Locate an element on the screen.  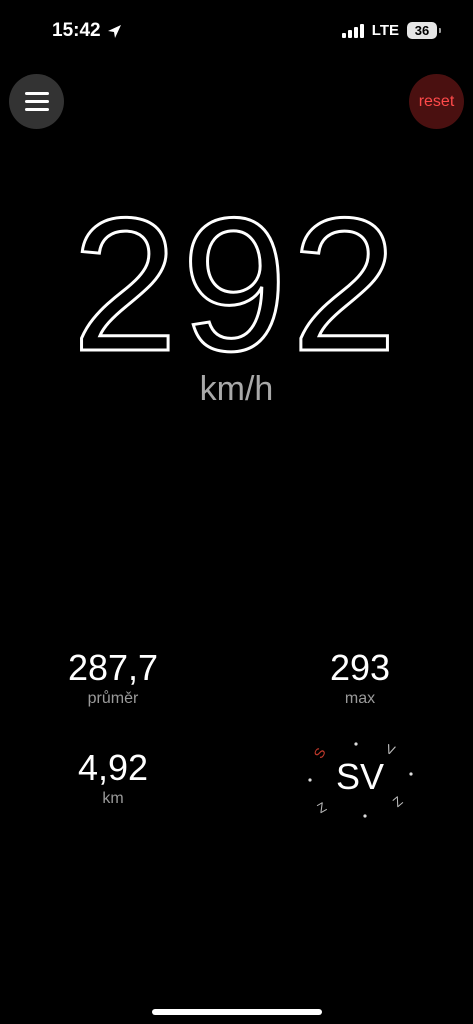
battery-level: 36 is located at coordinates (422, 30).